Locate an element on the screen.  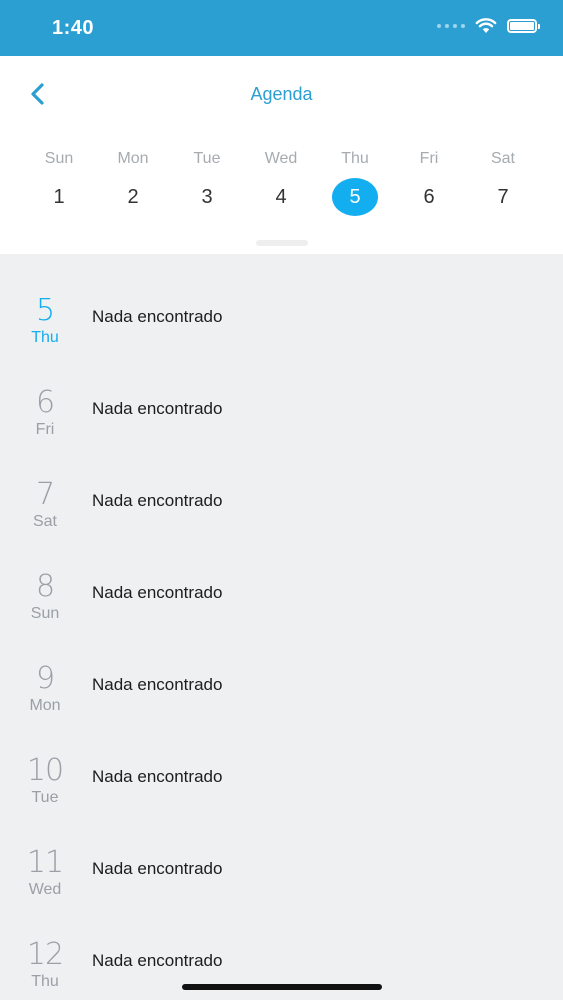
battery-icon is located at coordinates (523, 26).